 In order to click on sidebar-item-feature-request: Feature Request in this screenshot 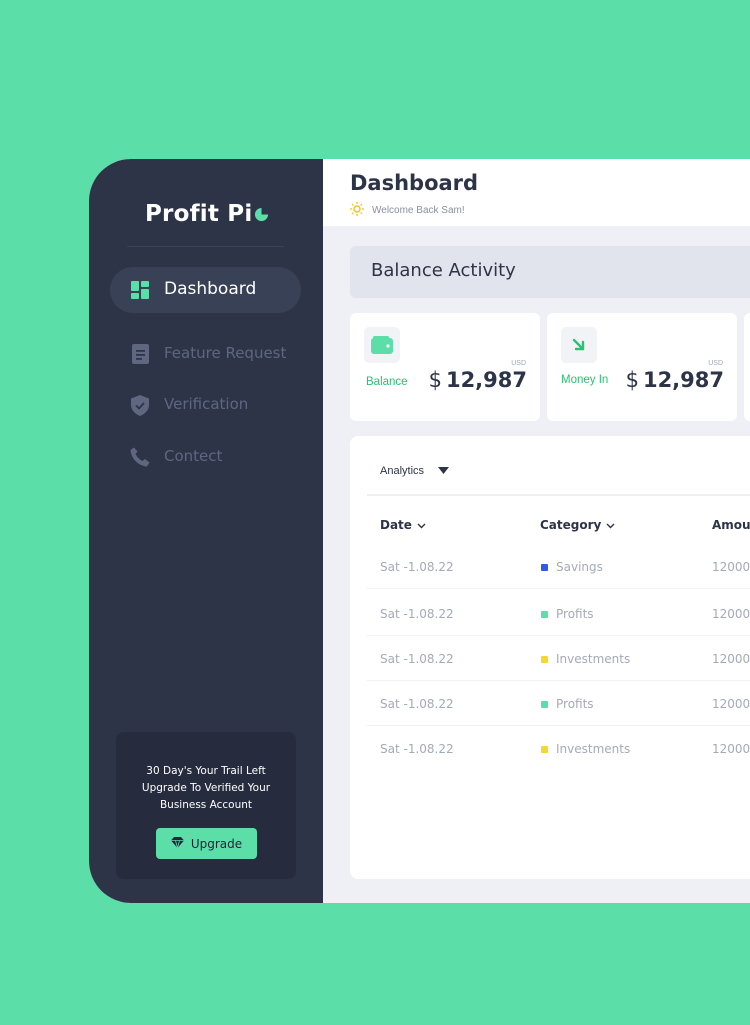, I will do `click(205, 354)`.